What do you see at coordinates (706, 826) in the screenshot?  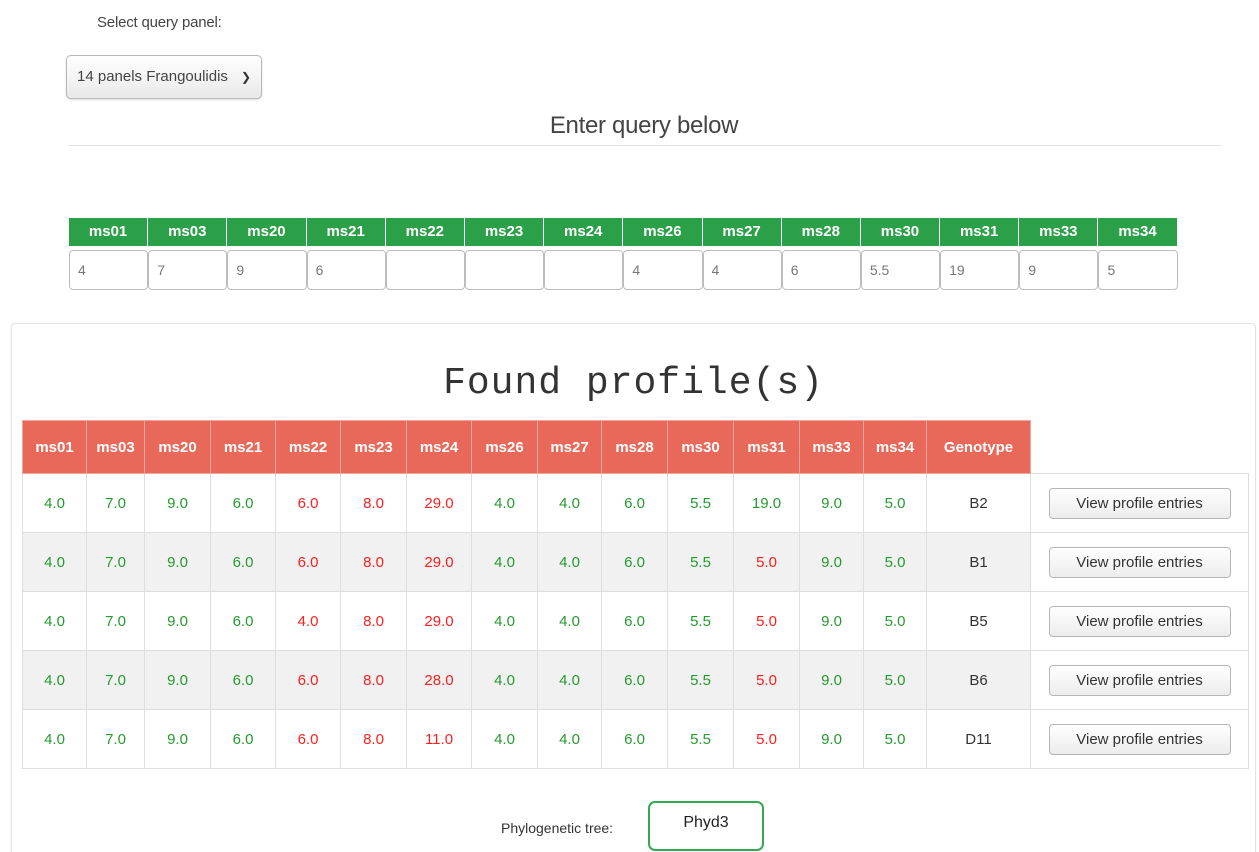 I see `phyd3-button: Phyd3` at bounding box center [706, 826].